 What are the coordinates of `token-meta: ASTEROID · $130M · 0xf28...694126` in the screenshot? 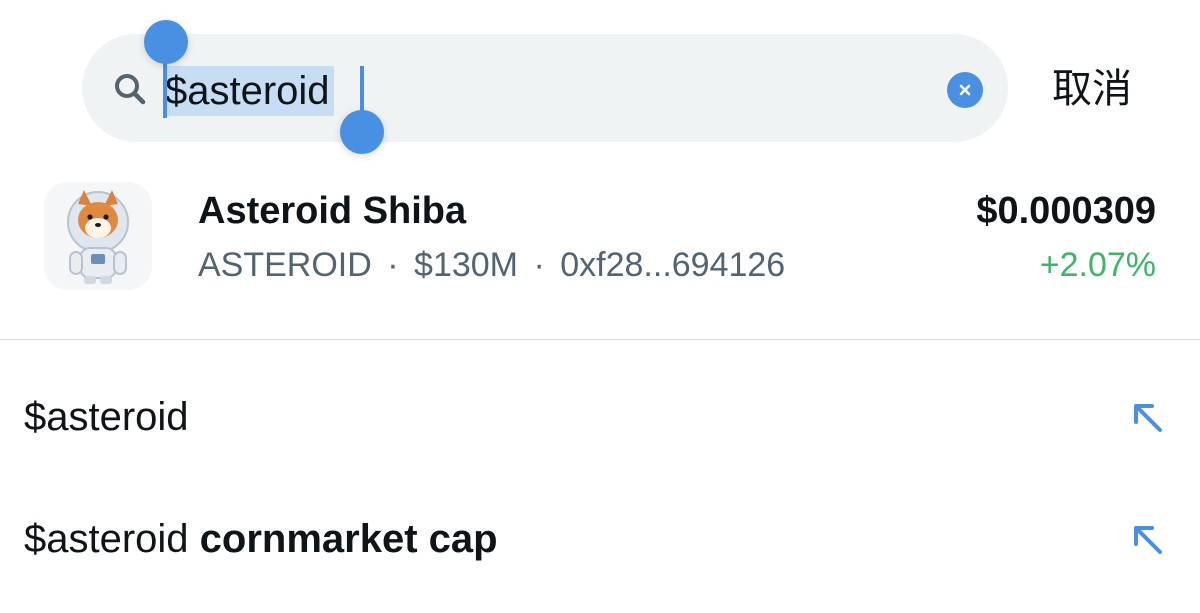 It's located at (491, 265).